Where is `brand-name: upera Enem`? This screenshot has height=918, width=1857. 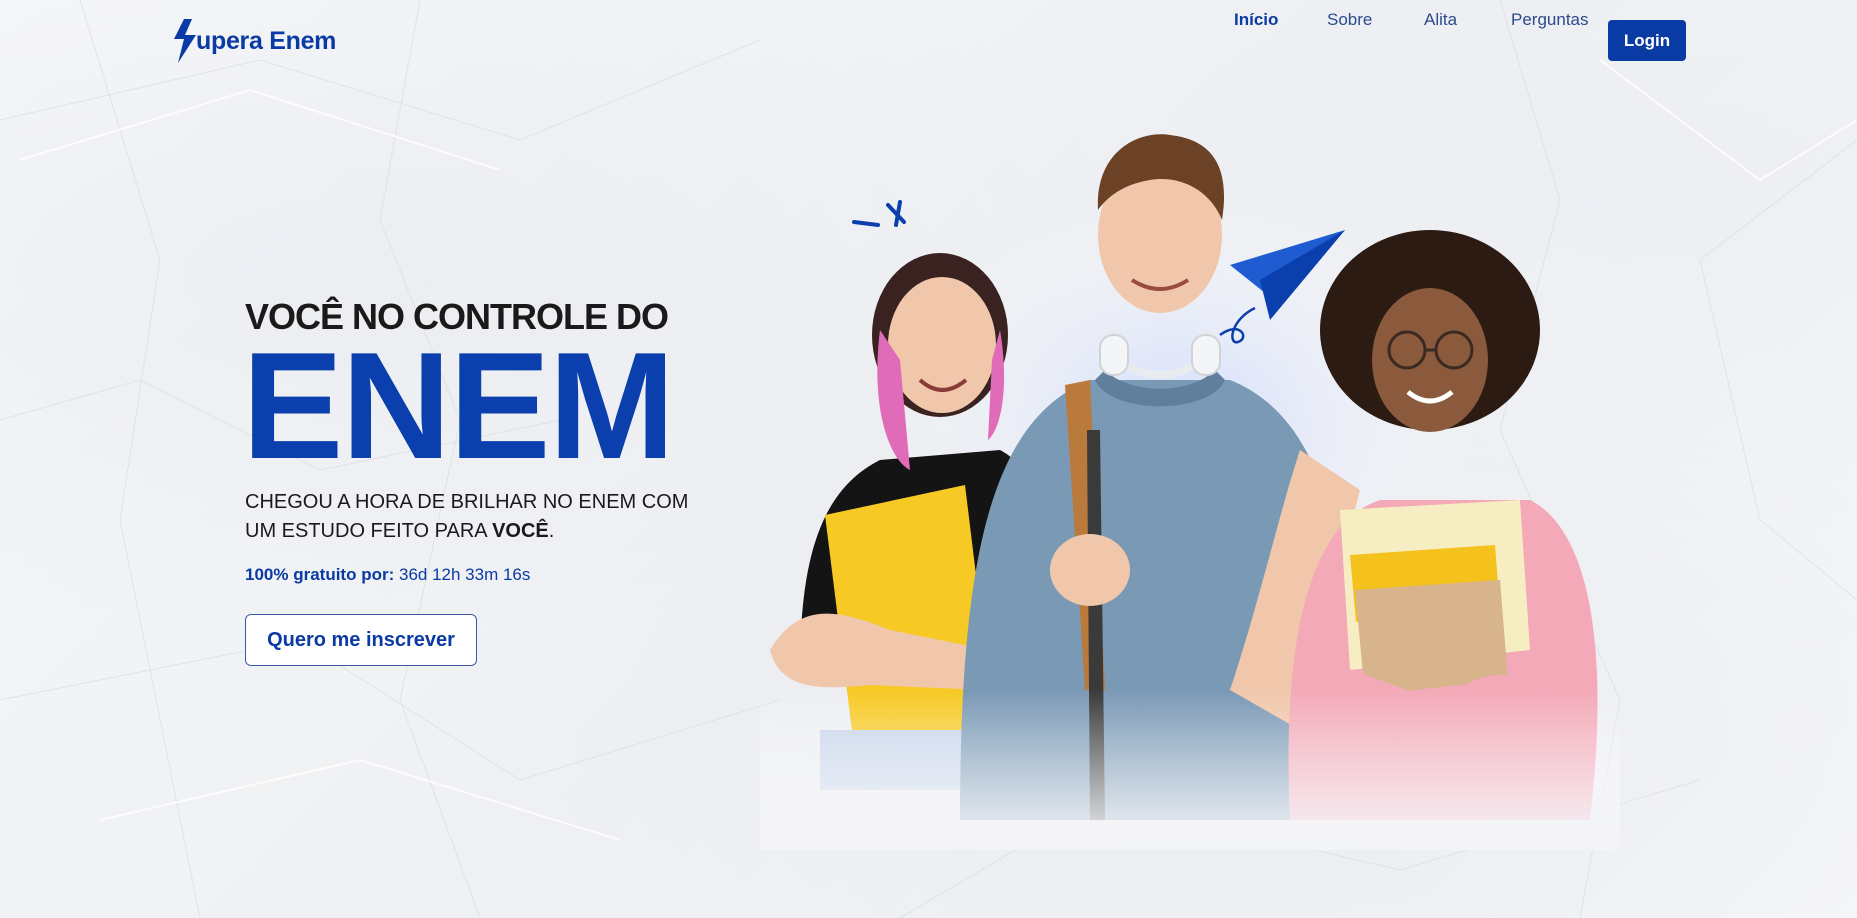 brand-name: upera Enem is located at coordinates (266, 40).